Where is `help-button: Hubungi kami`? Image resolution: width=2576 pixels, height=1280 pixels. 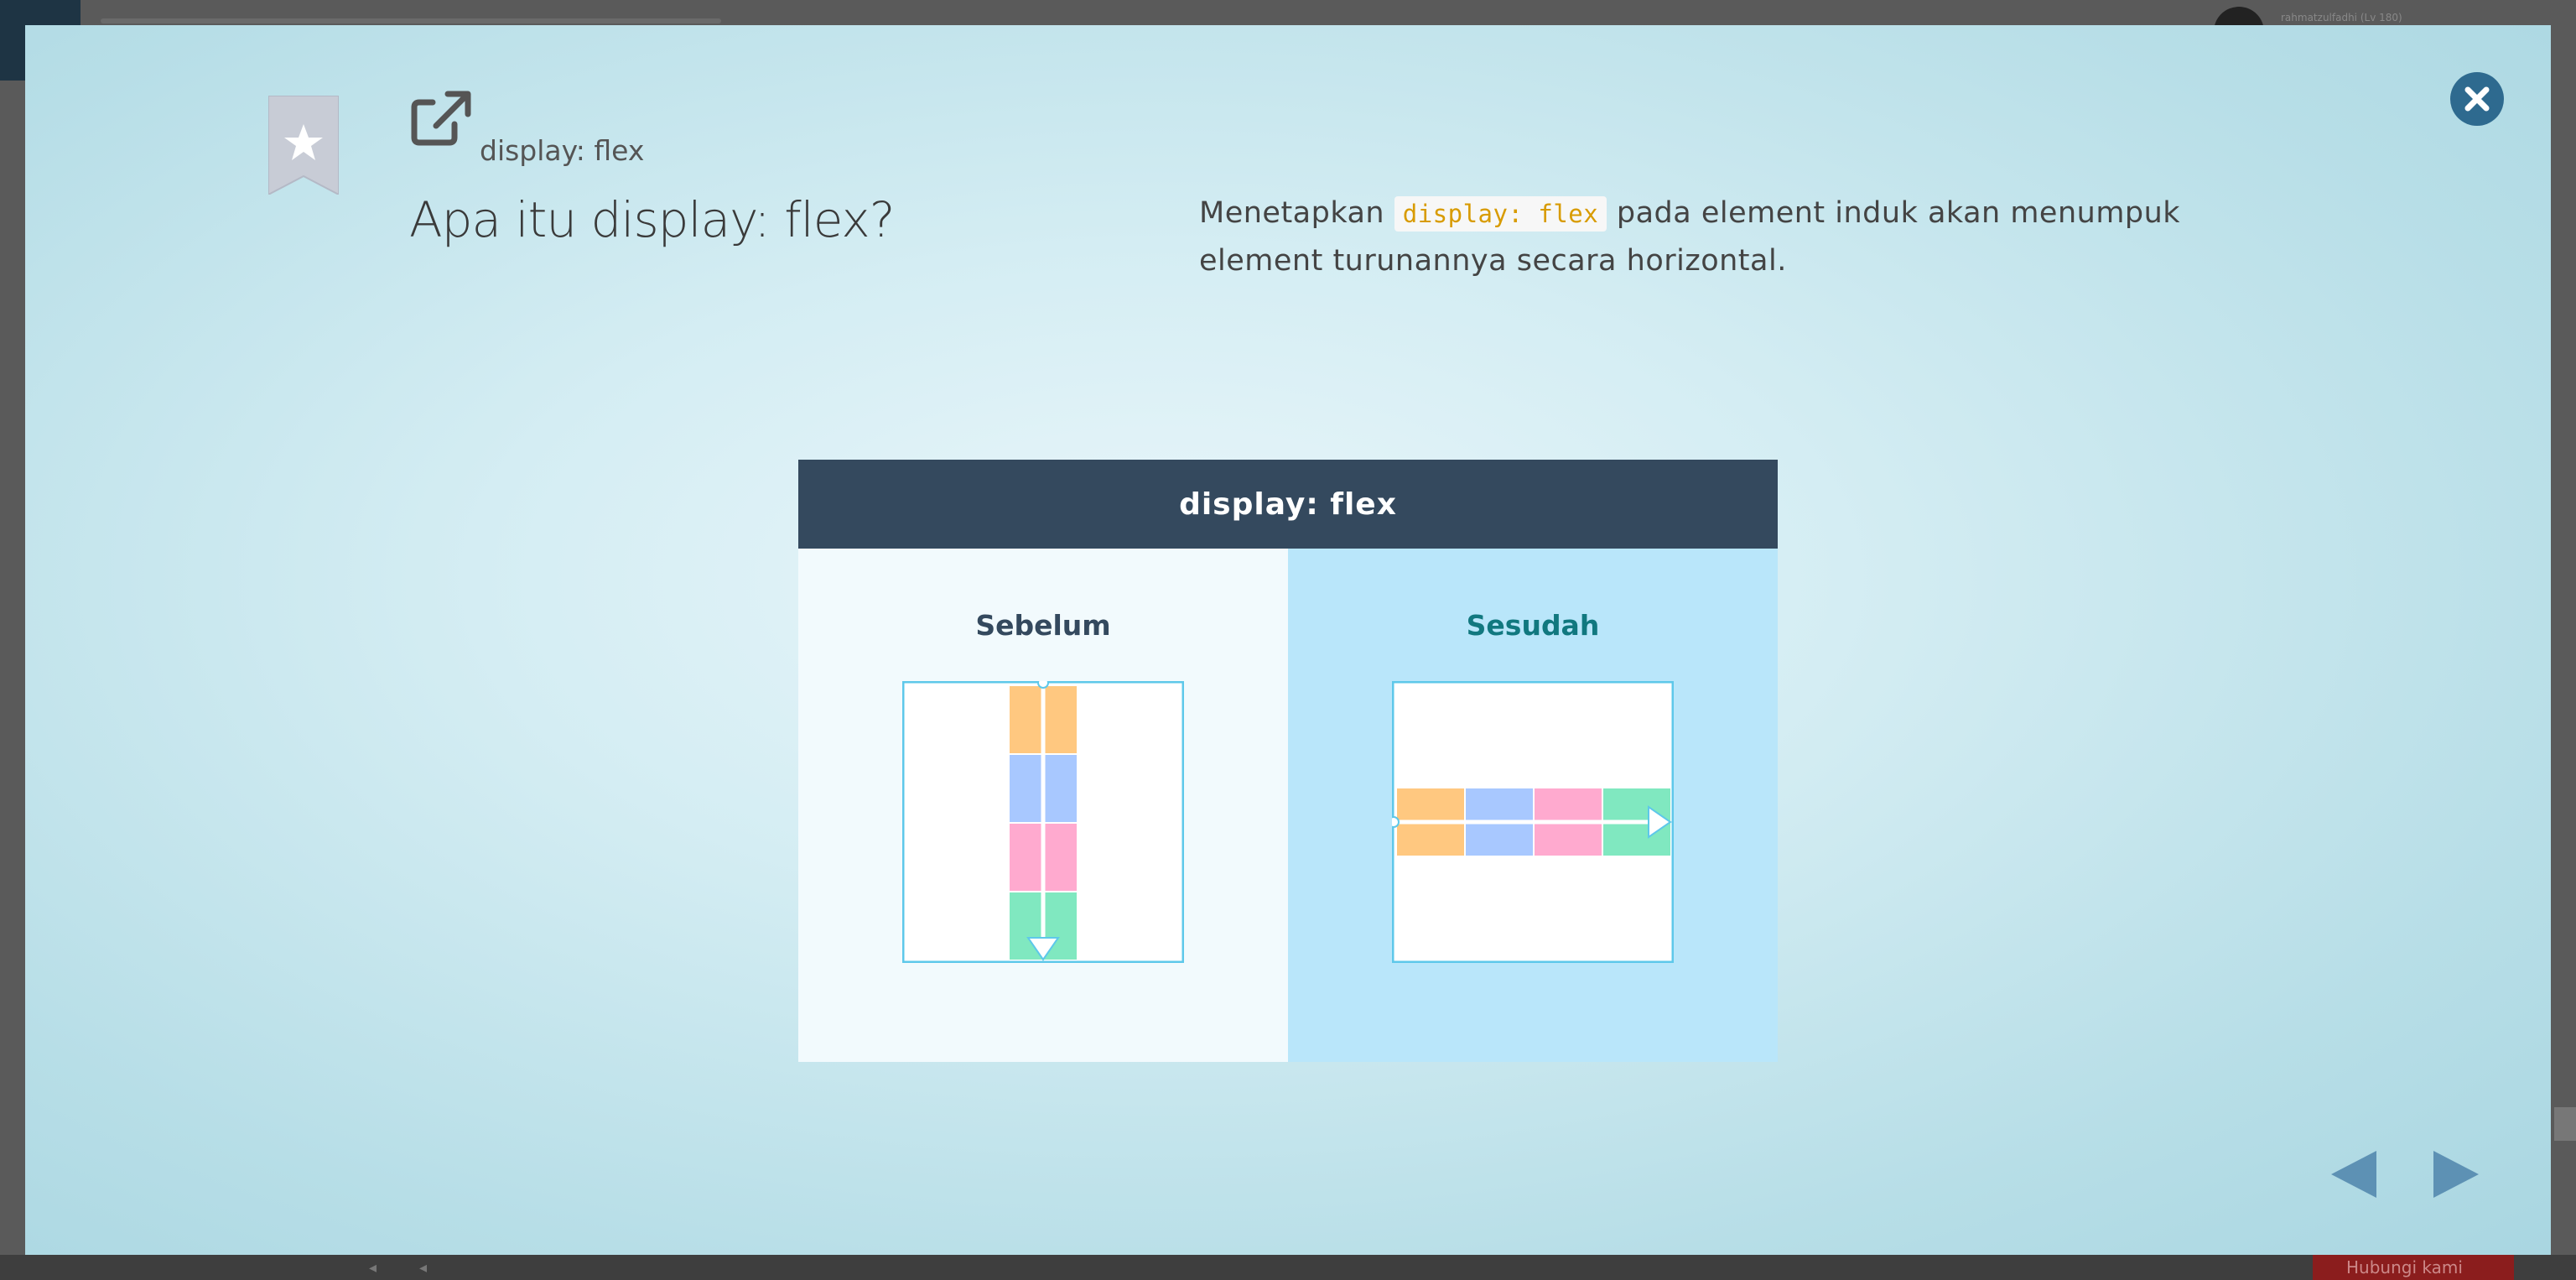
help-button: Hubungi kami is located at coordinates (2413, 1267).